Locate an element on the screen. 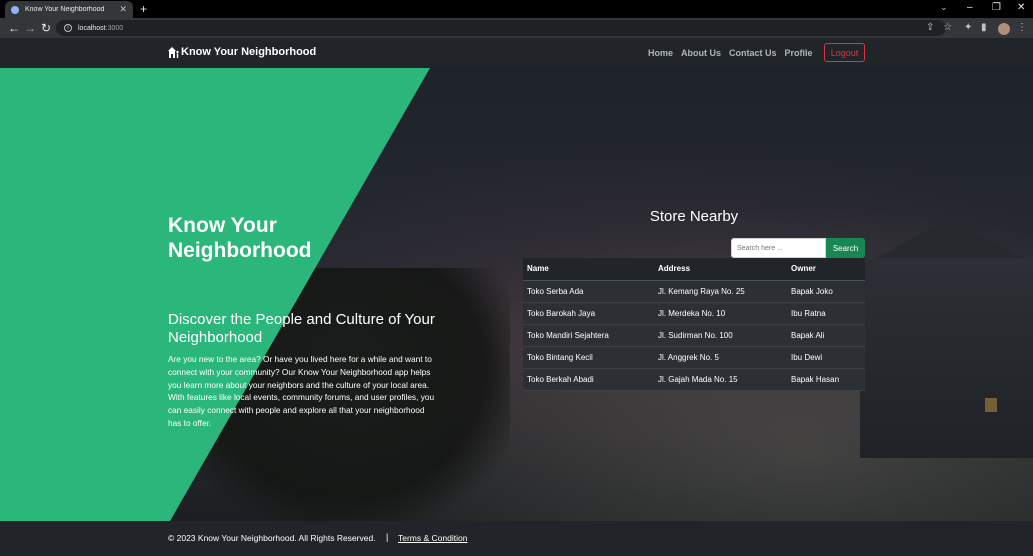 The height and width of the screenshot is (556, 1033). hero-background-house is located at coordinates (946, 358).